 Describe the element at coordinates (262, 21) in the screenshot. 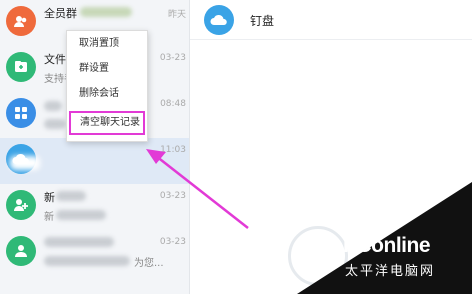

I see `chat-title: 钉盘` at that location.